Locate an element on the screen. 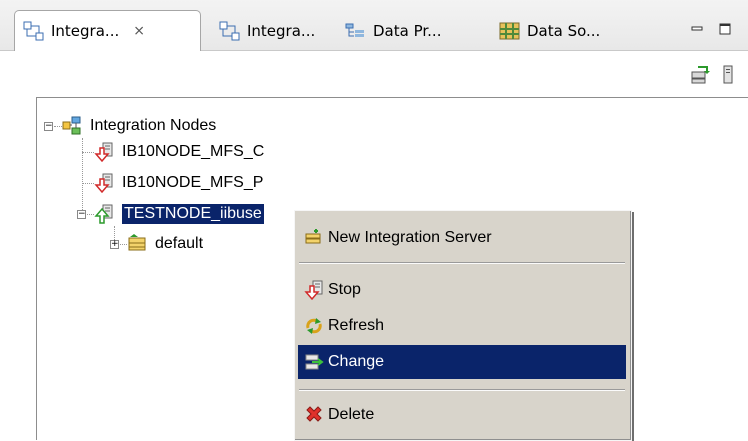  tree-node-ib10node-mfs-c: IB10NODE_MFS_C is located at coordinates (179, 152).